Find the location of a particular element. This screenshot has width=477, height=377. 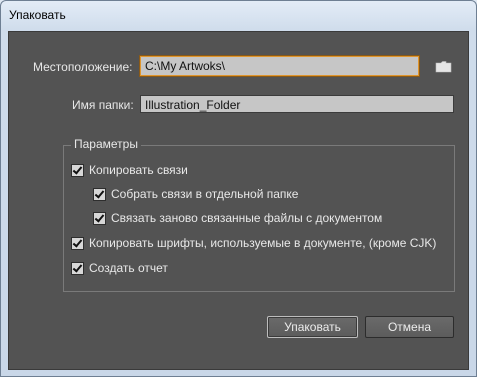

location-label: Местоположение: is located at coordinates (83, 67).